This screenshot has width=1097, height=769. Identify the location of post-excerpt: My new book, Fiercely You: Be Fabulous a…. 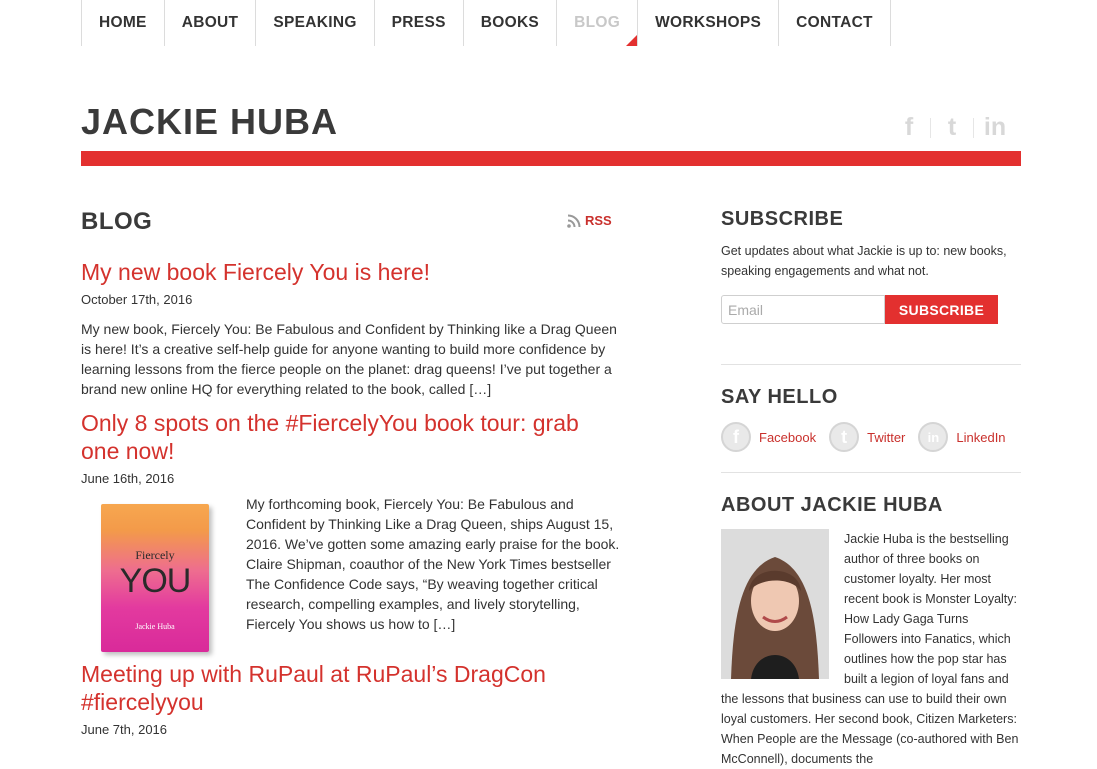
(349, 359).